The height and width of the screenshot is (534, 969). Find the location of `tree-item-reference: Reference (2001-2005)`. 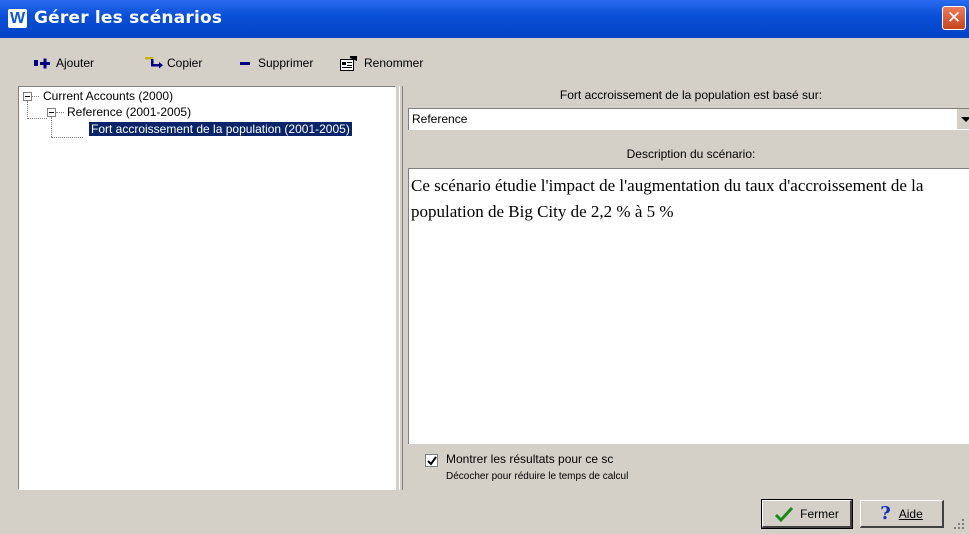

tree-item-reference: Reference (2001-2005) is located at coordinates (129, 112).